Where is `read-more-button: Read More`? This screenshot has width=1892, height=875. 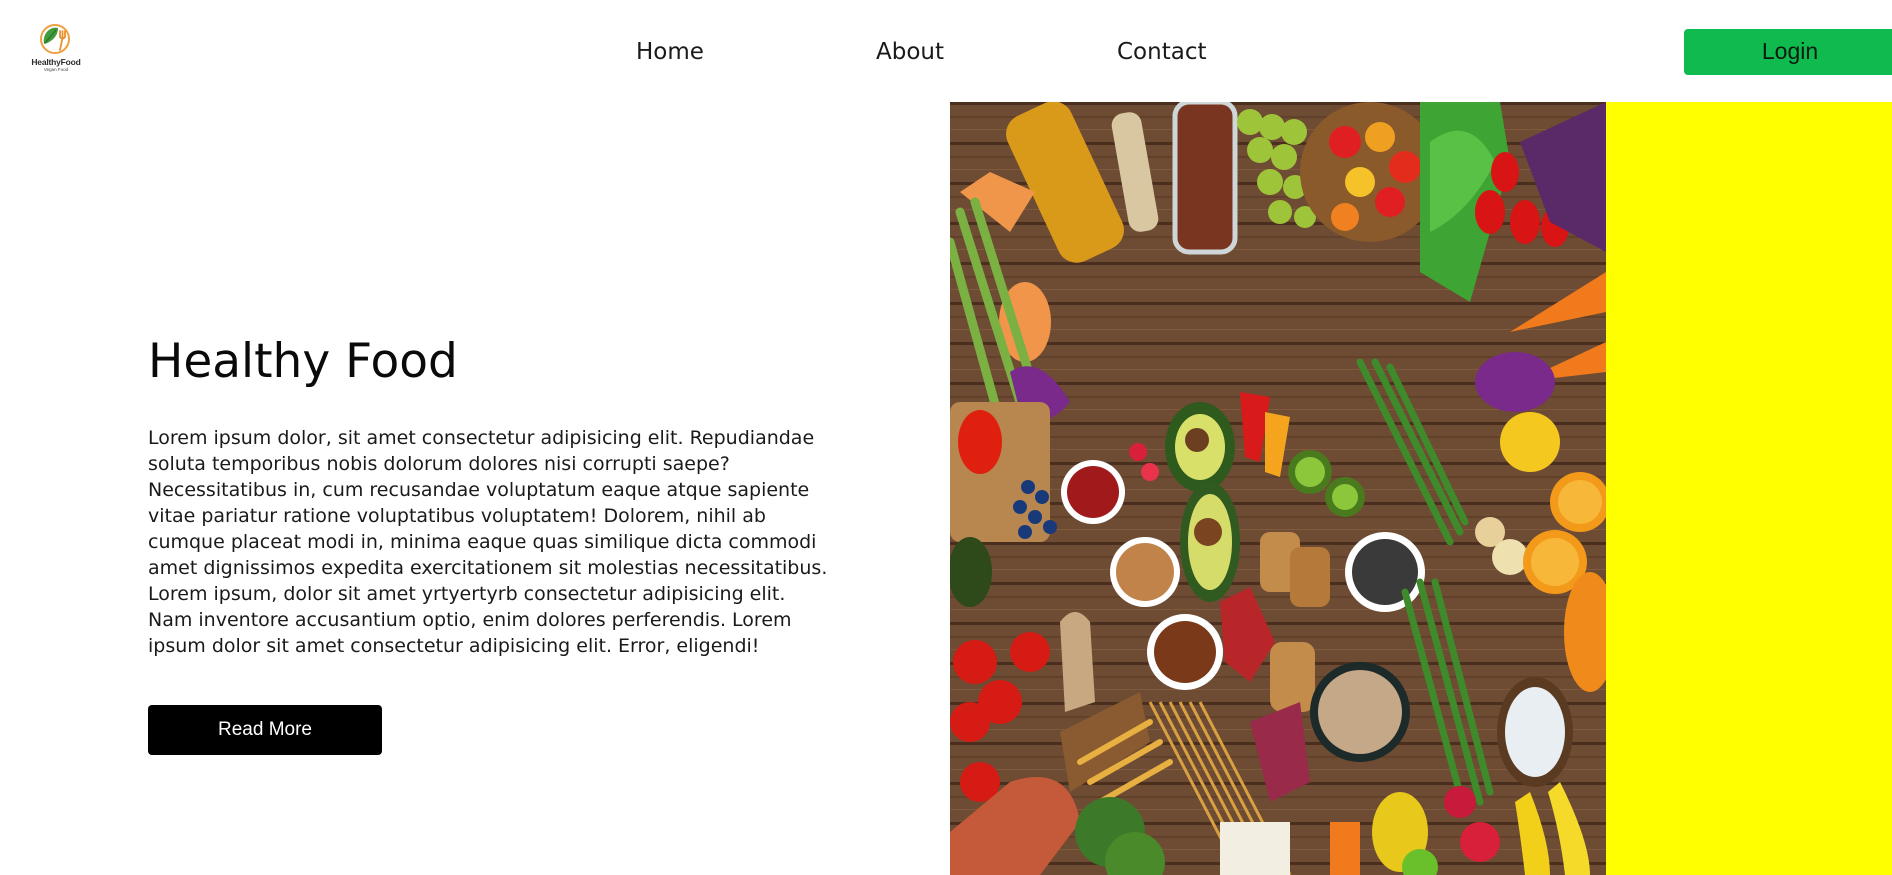
read-more-button: Read More is located at coordinates (265, 730).